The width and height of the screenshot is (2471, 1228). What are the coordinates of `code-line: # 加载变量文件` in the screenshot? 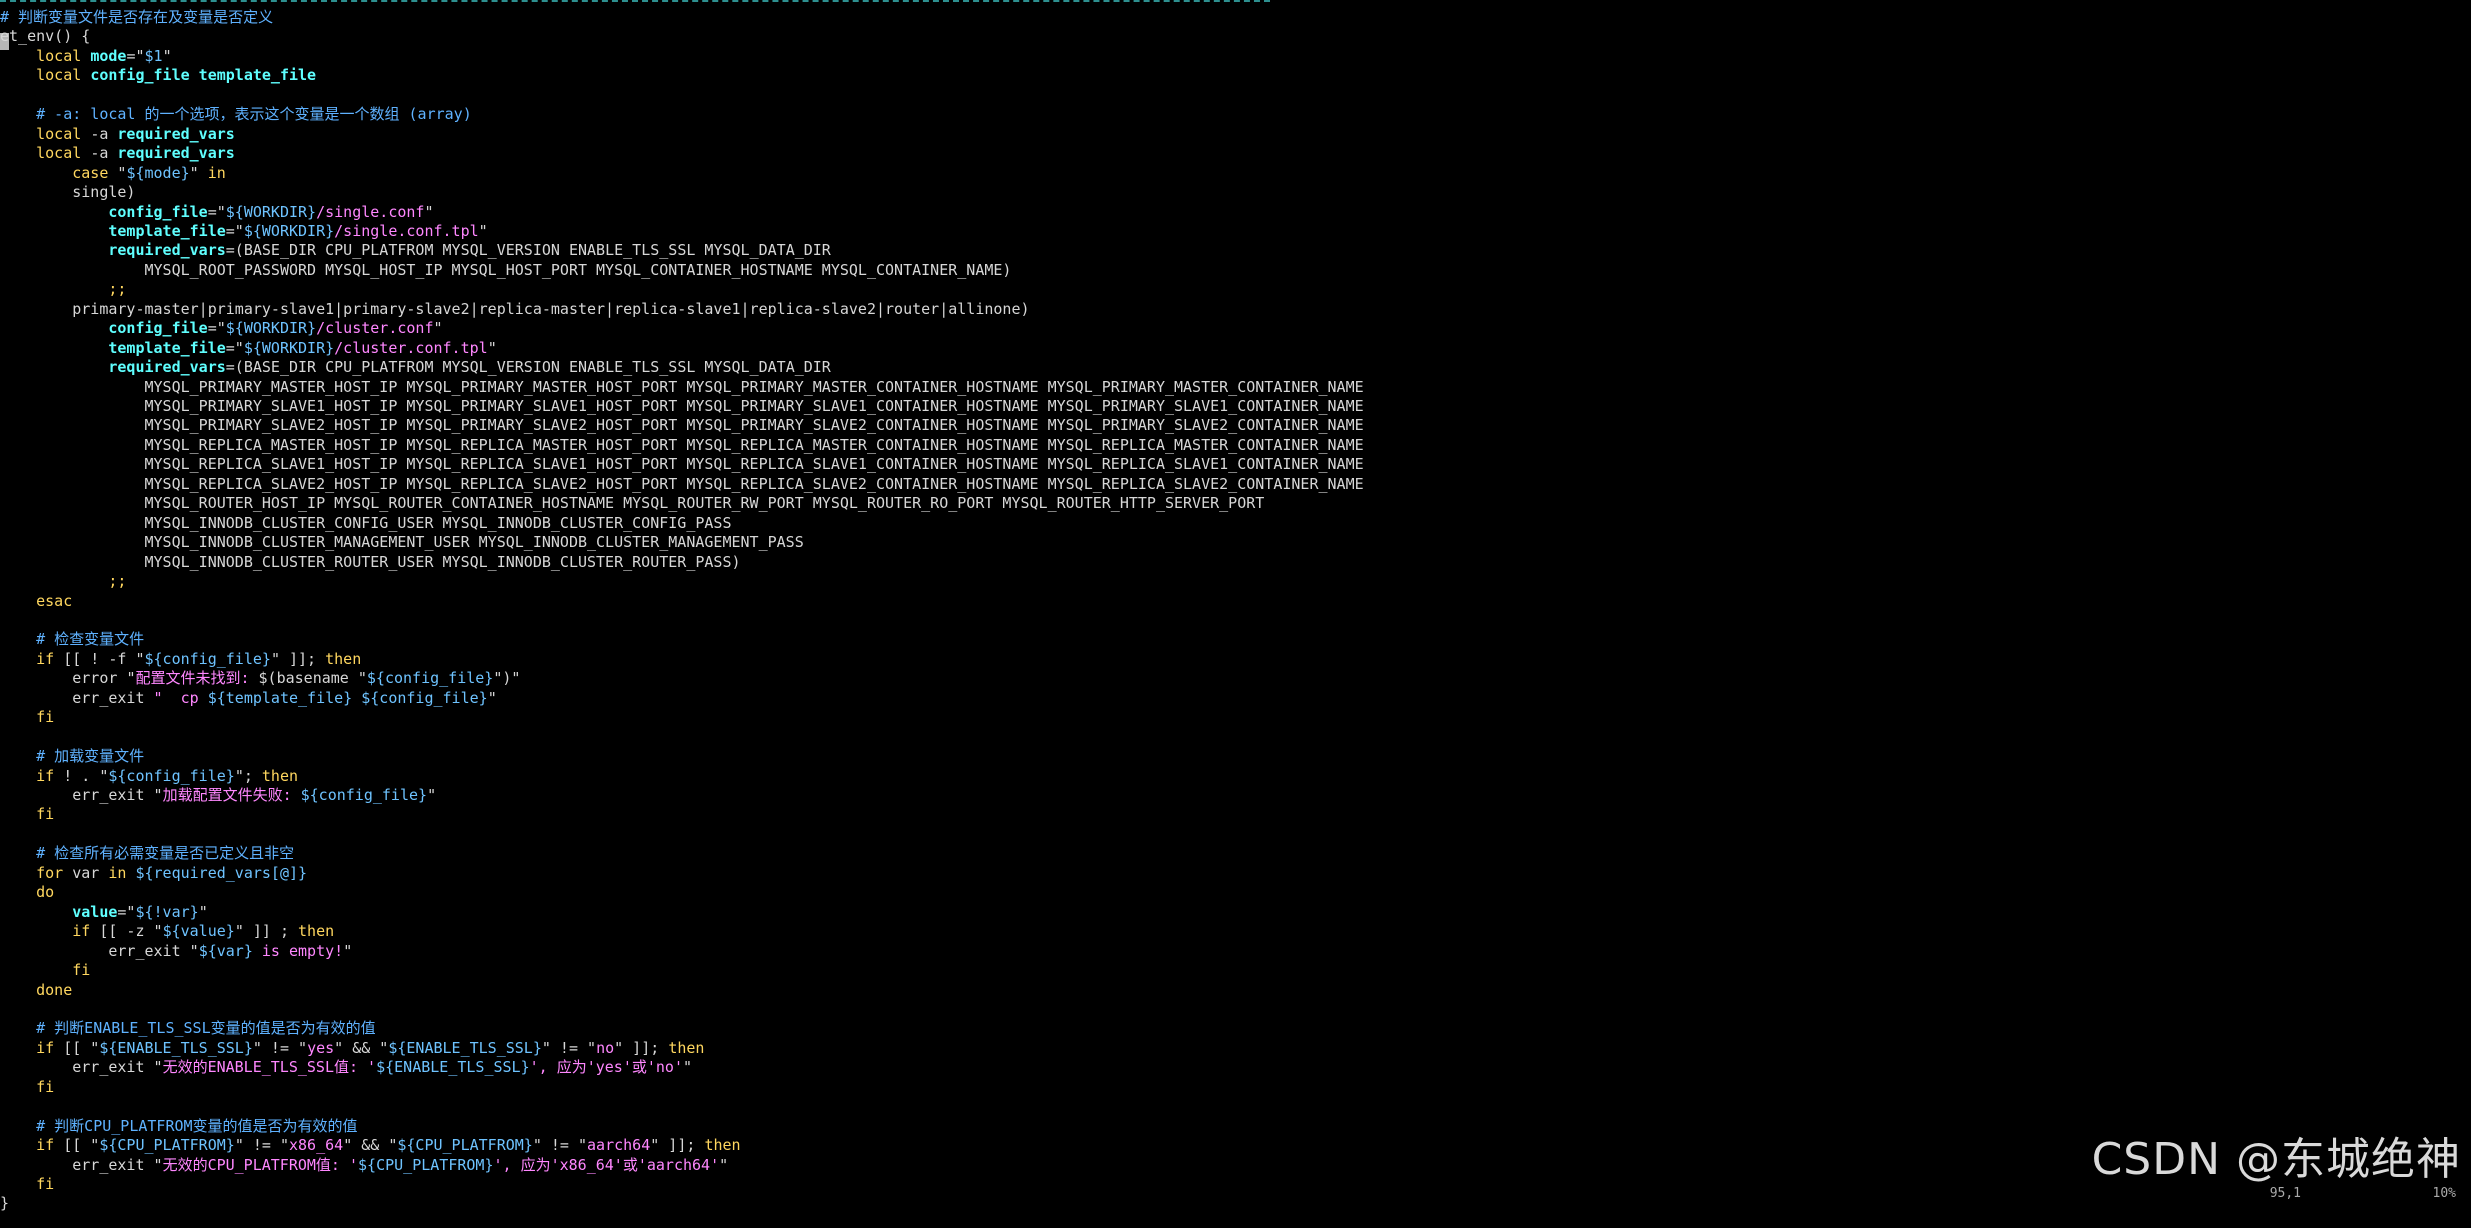 It's located at (72, 756).